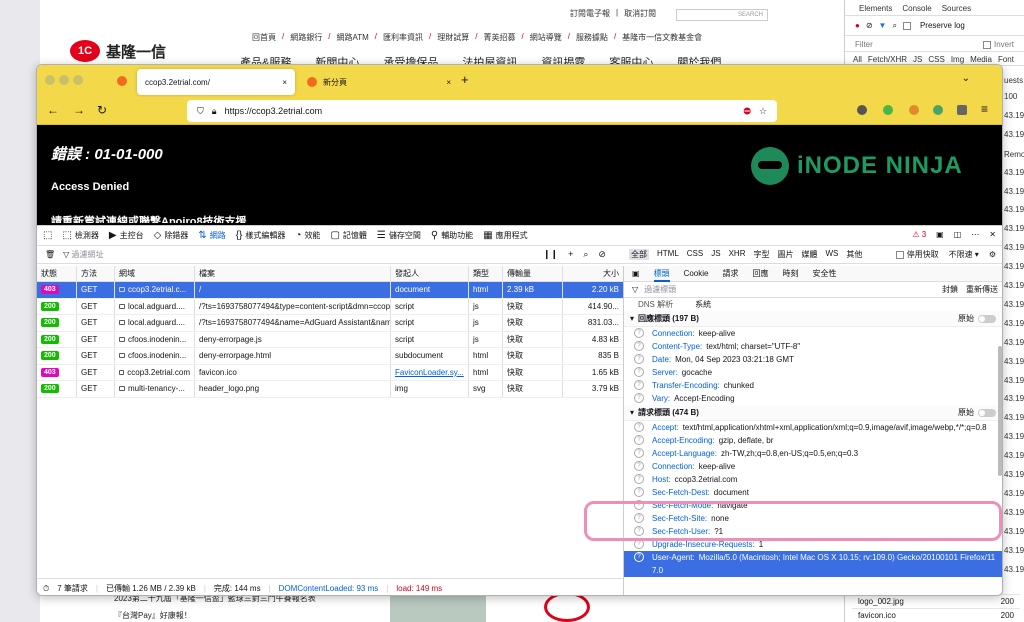 The image size is (1024, 622). Describe the element at coordinates (854, 254) in the screenshot. I see `type-filter-9: 其他` at that location.